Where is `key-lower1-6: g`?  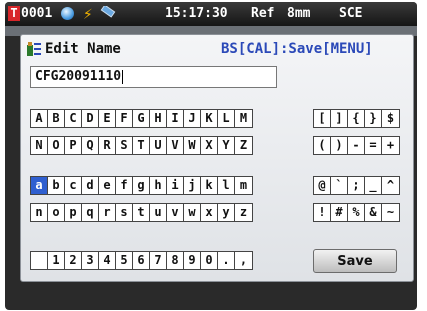
key-lower1-6: g is located at coordinates (141, 185).